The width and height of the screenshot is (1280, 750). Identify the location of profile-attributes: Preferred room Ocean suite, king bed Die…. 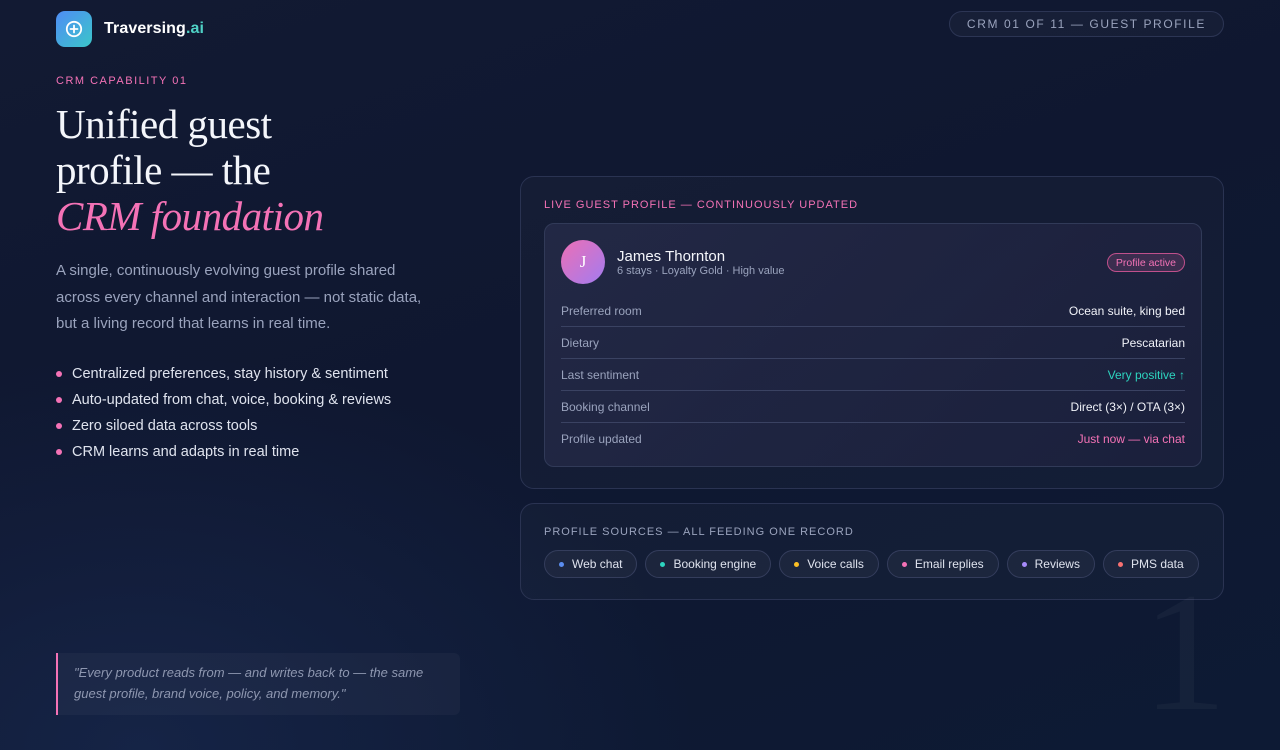
(873, 375).